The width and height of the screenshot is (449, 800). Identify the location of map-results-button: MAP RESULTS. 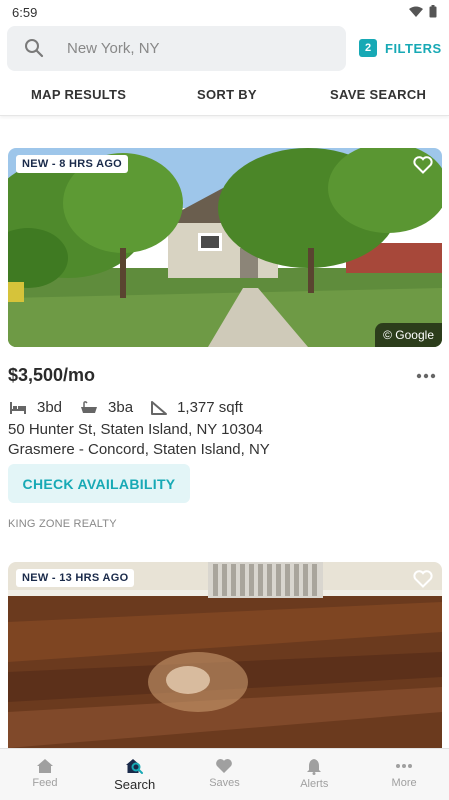
(78, 94).